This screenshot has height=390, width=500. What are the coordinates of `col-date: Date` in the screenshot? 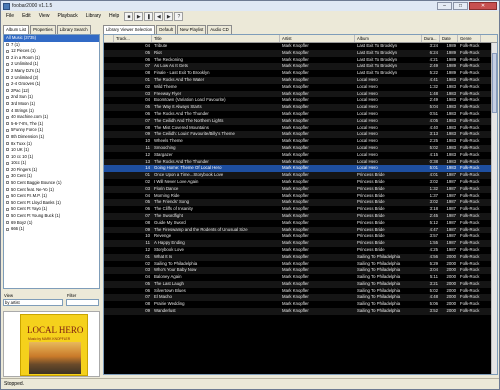 It's located at (449, 38).